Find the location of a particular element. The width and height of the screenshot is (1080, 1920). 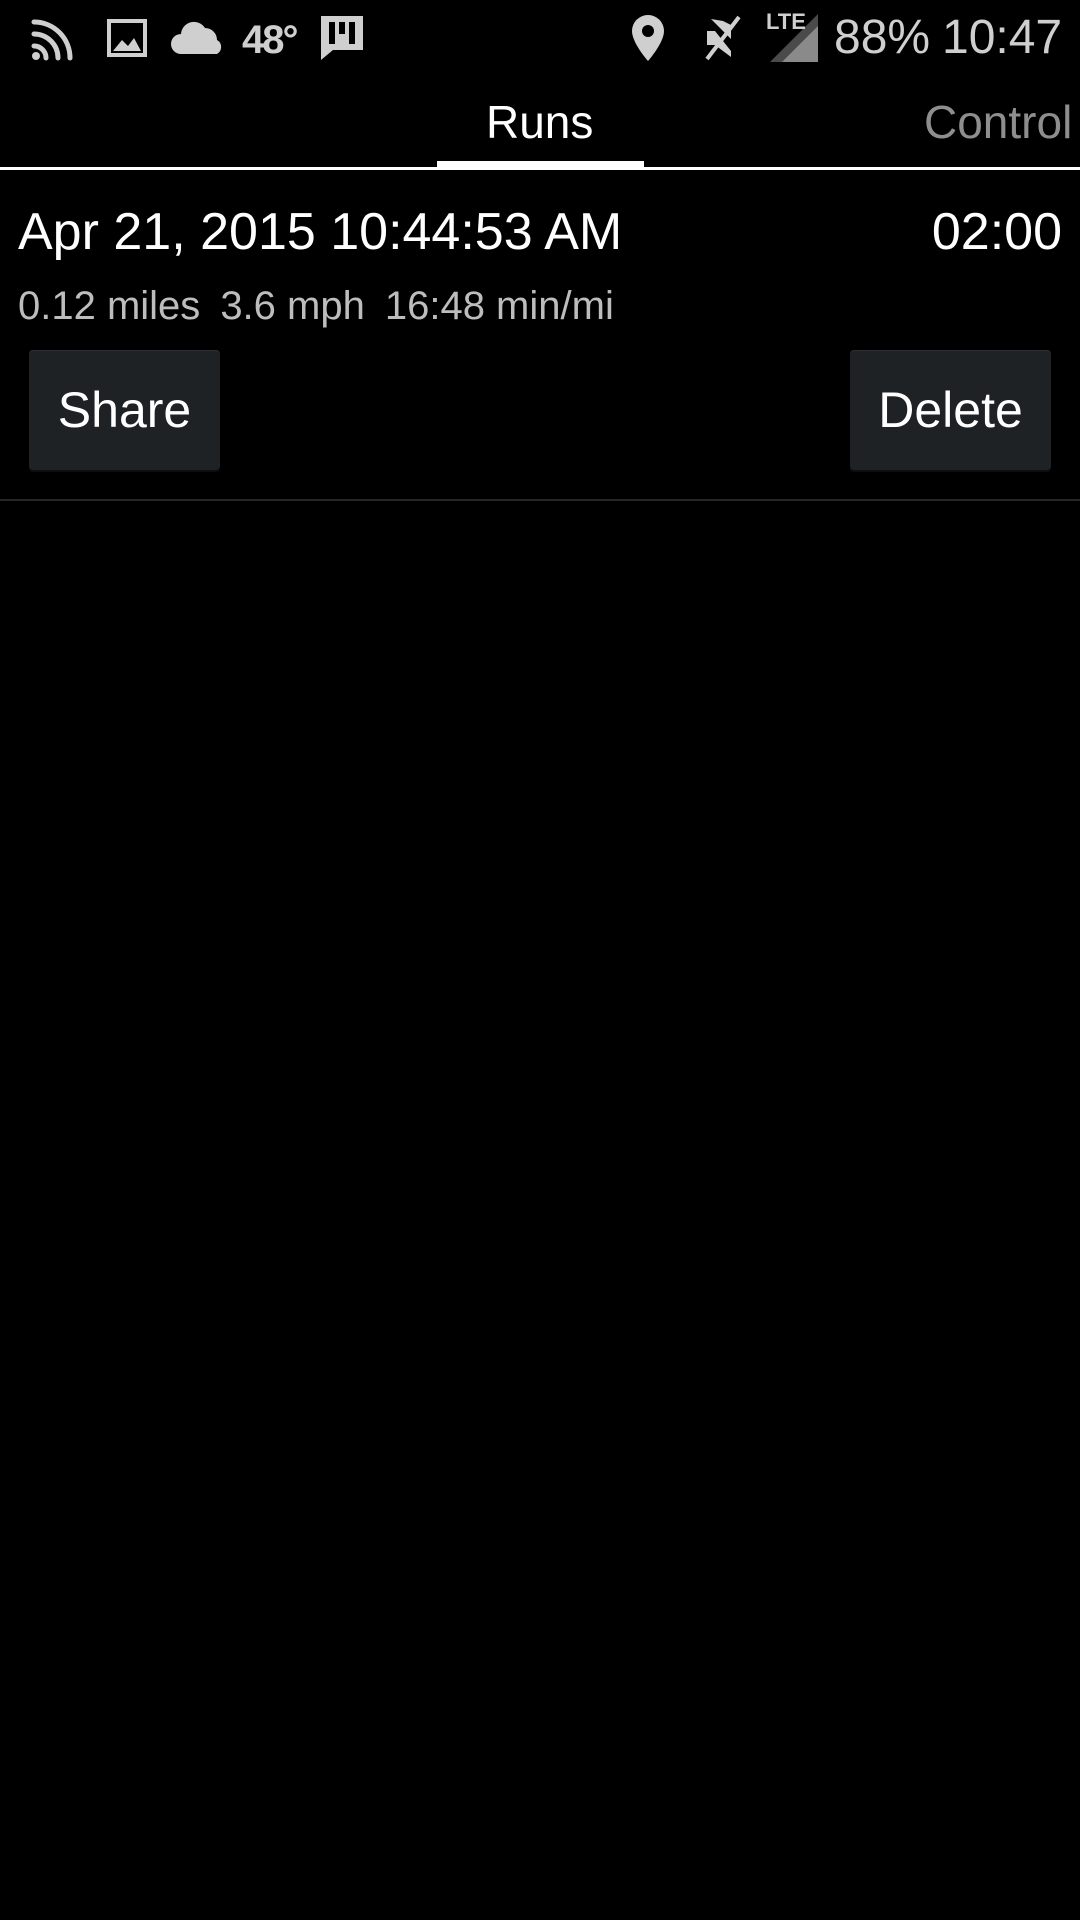

tab-strip: Runs Control is located at coordinates (540, 123).